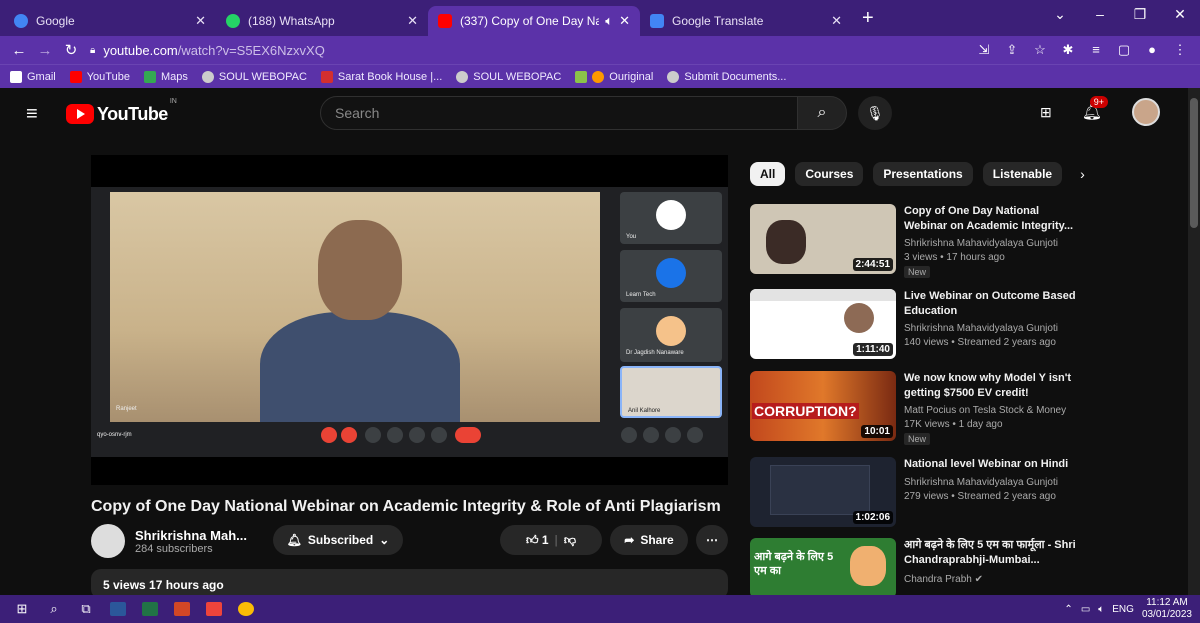 The height and width of the screenshot is (623, 1200). What do you see at coordinates (823, 324) in the screenshot?
I see `video-thumbnail: 1:11:40` at bounding box center [823, 324].